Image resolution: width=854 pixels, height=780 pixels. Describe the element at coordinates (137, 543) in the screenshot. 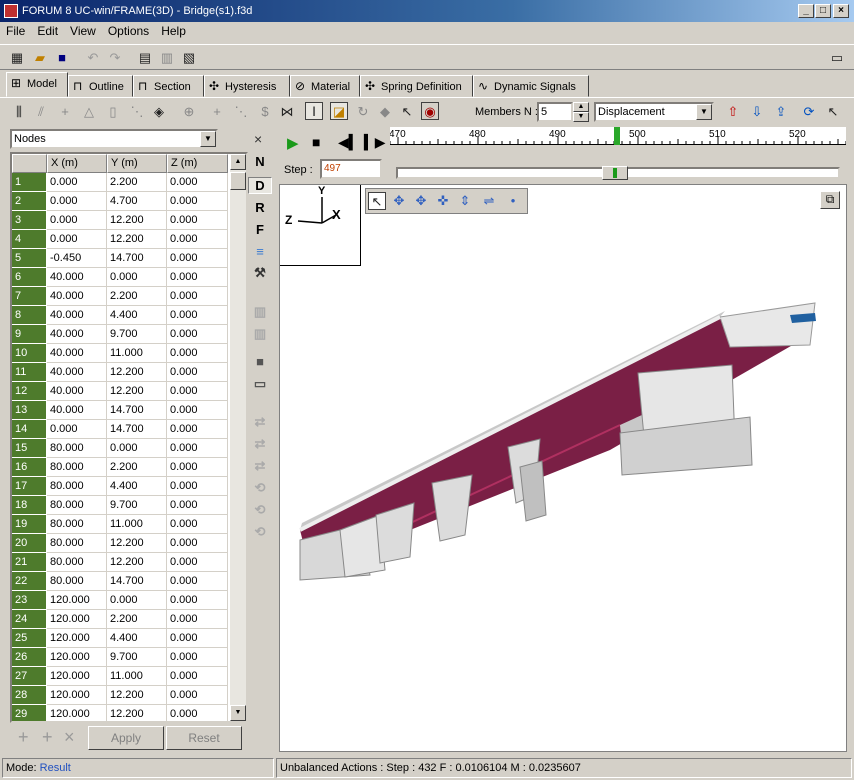

I see `cell-y: 12.200` at that location.